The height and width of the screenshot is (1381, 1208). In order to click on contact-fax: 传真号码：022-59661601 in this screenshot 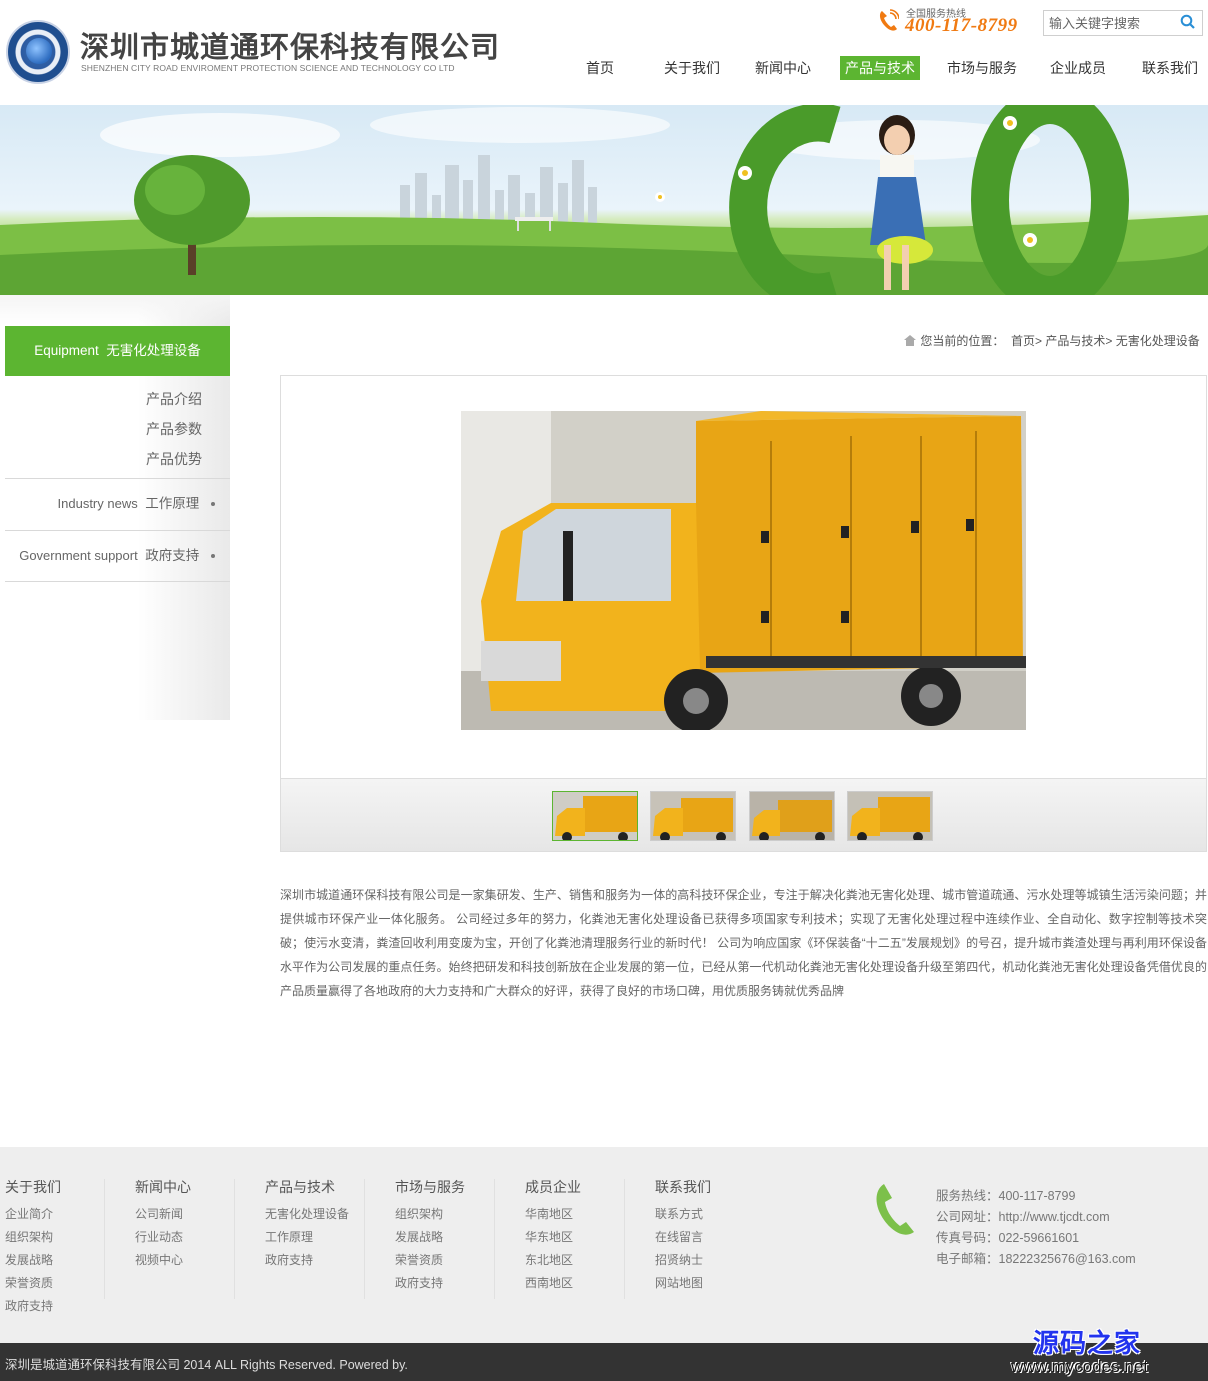, I will do `click(1008, 1238)`.